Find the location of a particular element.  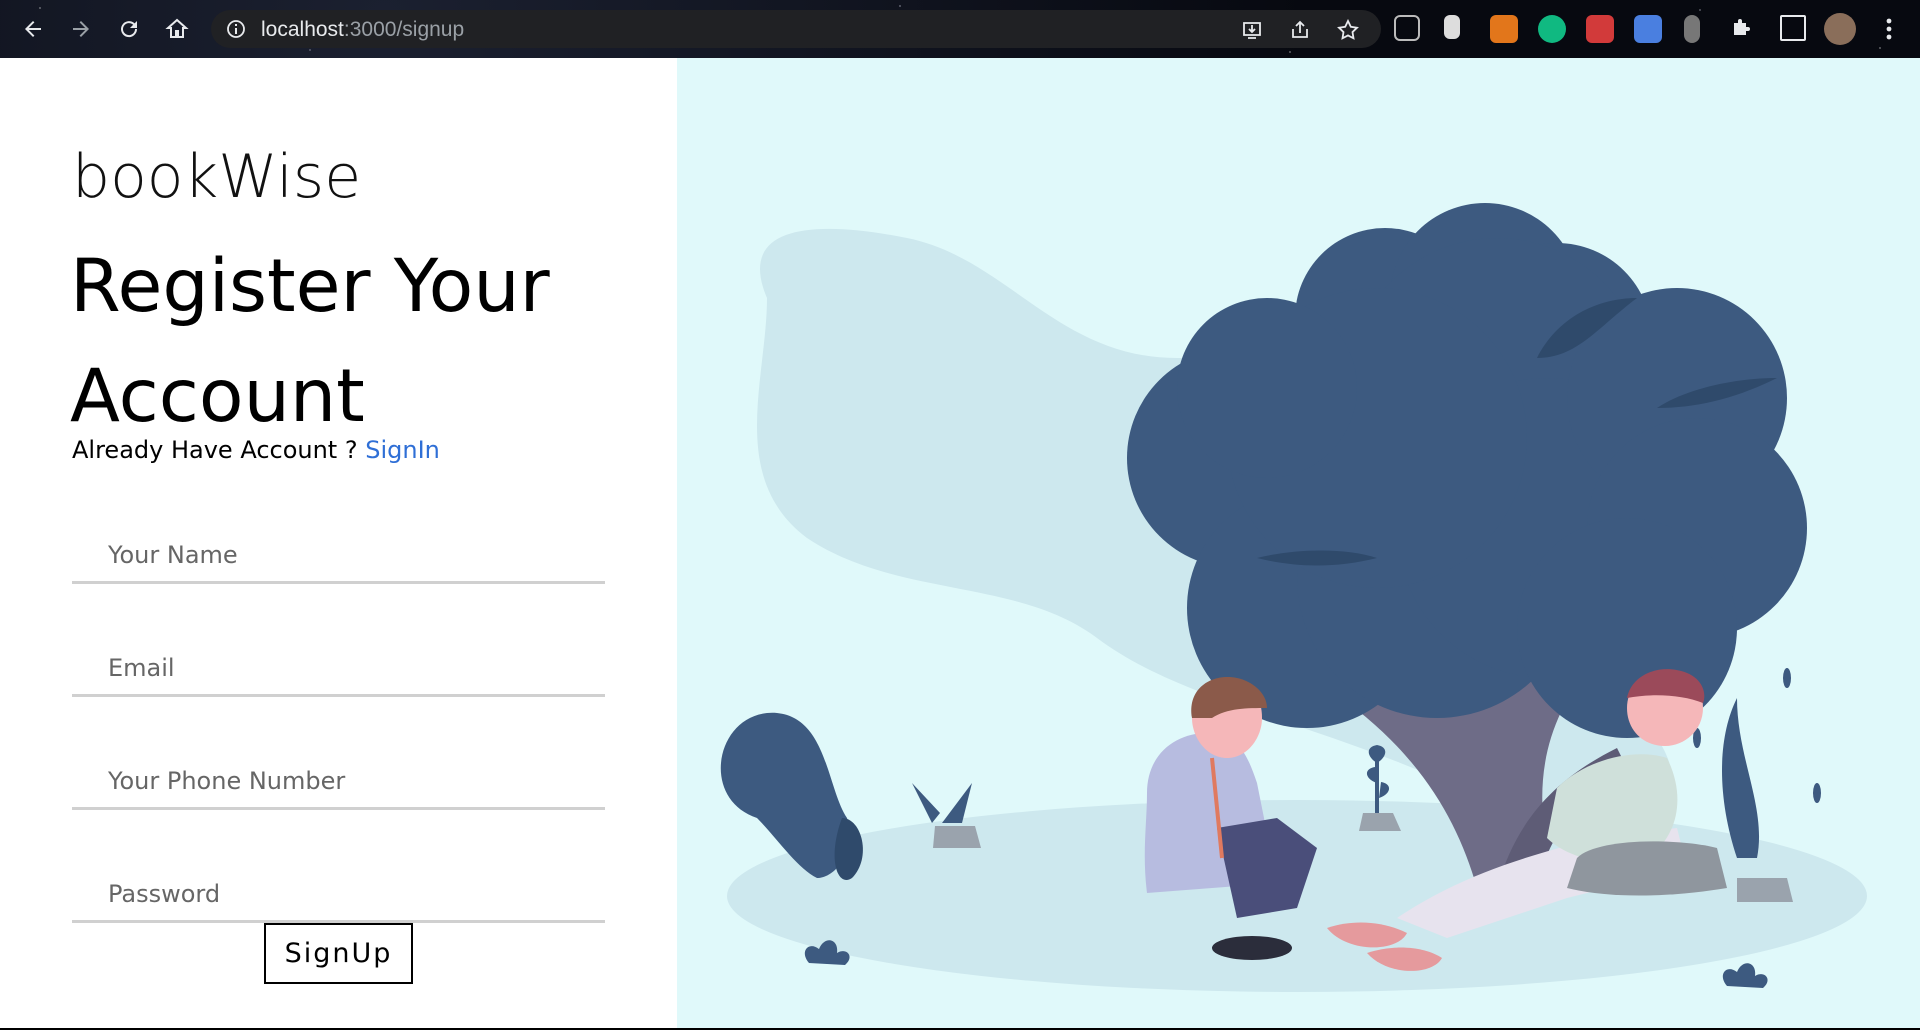

grammar-extension-icon is located at coordinates (1552, 29).